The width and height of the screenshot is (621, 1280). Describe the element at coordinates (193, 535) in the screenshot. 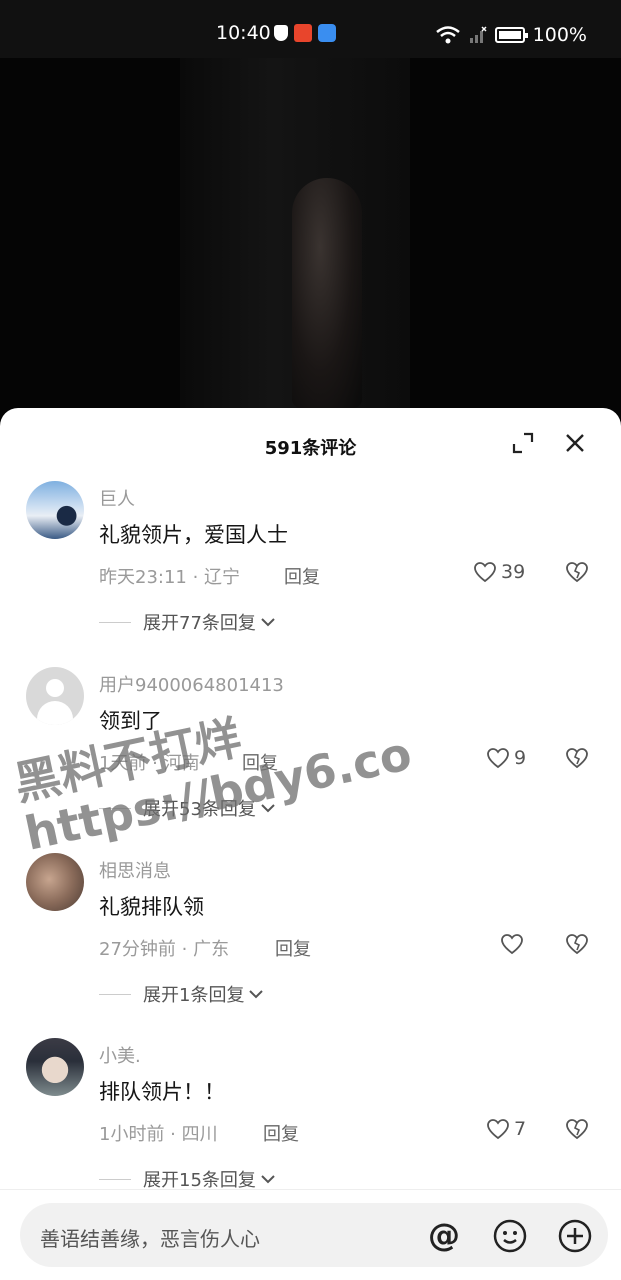

I see `comment-text: 礼貌领片，爱国人士` at that location.